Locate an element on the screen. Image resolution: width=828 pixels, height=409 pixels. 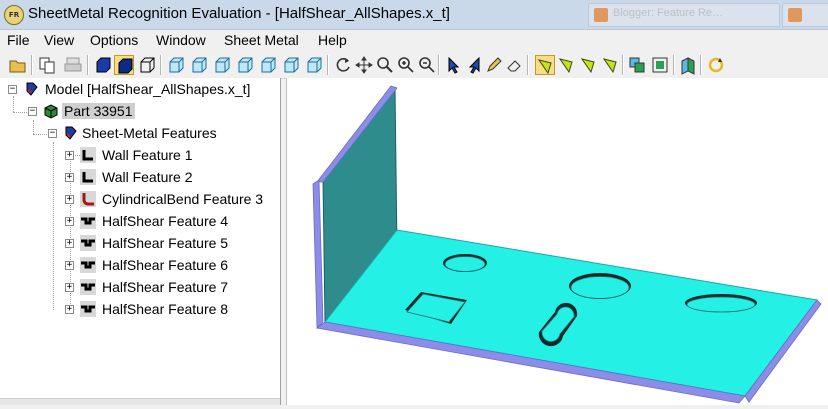
left-view-icon is located at coordinates (222, 65).